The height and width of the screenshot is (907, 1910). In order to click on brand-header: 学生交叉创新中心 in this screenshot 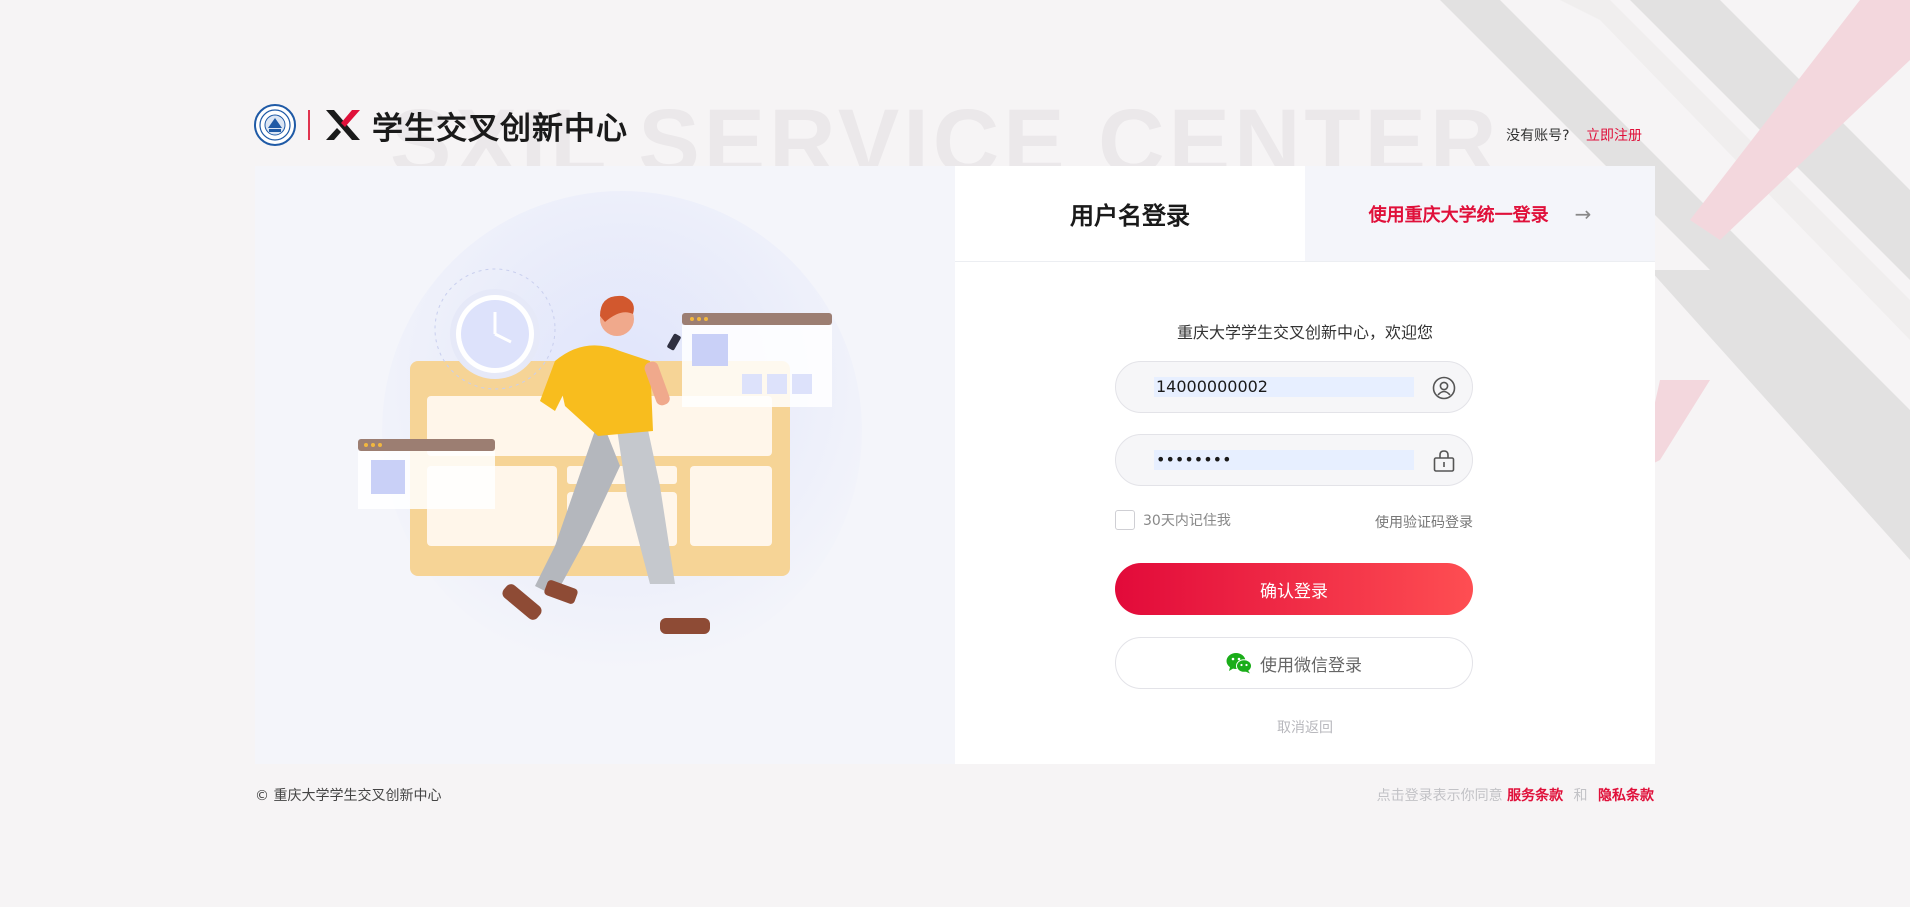, I will do `click(441, 125)`.